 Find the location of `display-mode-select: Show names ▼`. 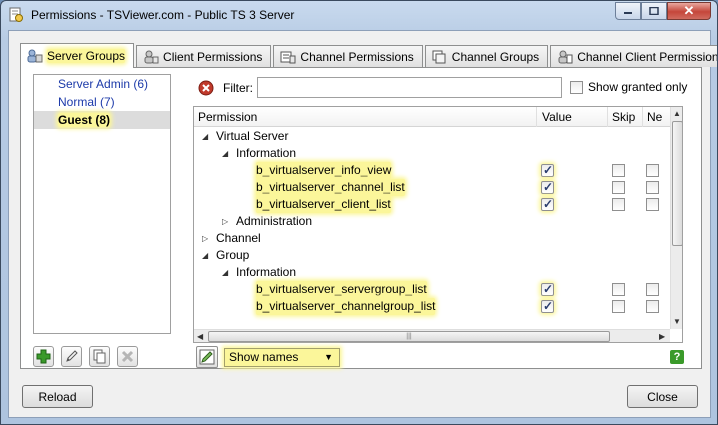

display-mode-select: Show names ▼ is located at coordinates (282, 357).